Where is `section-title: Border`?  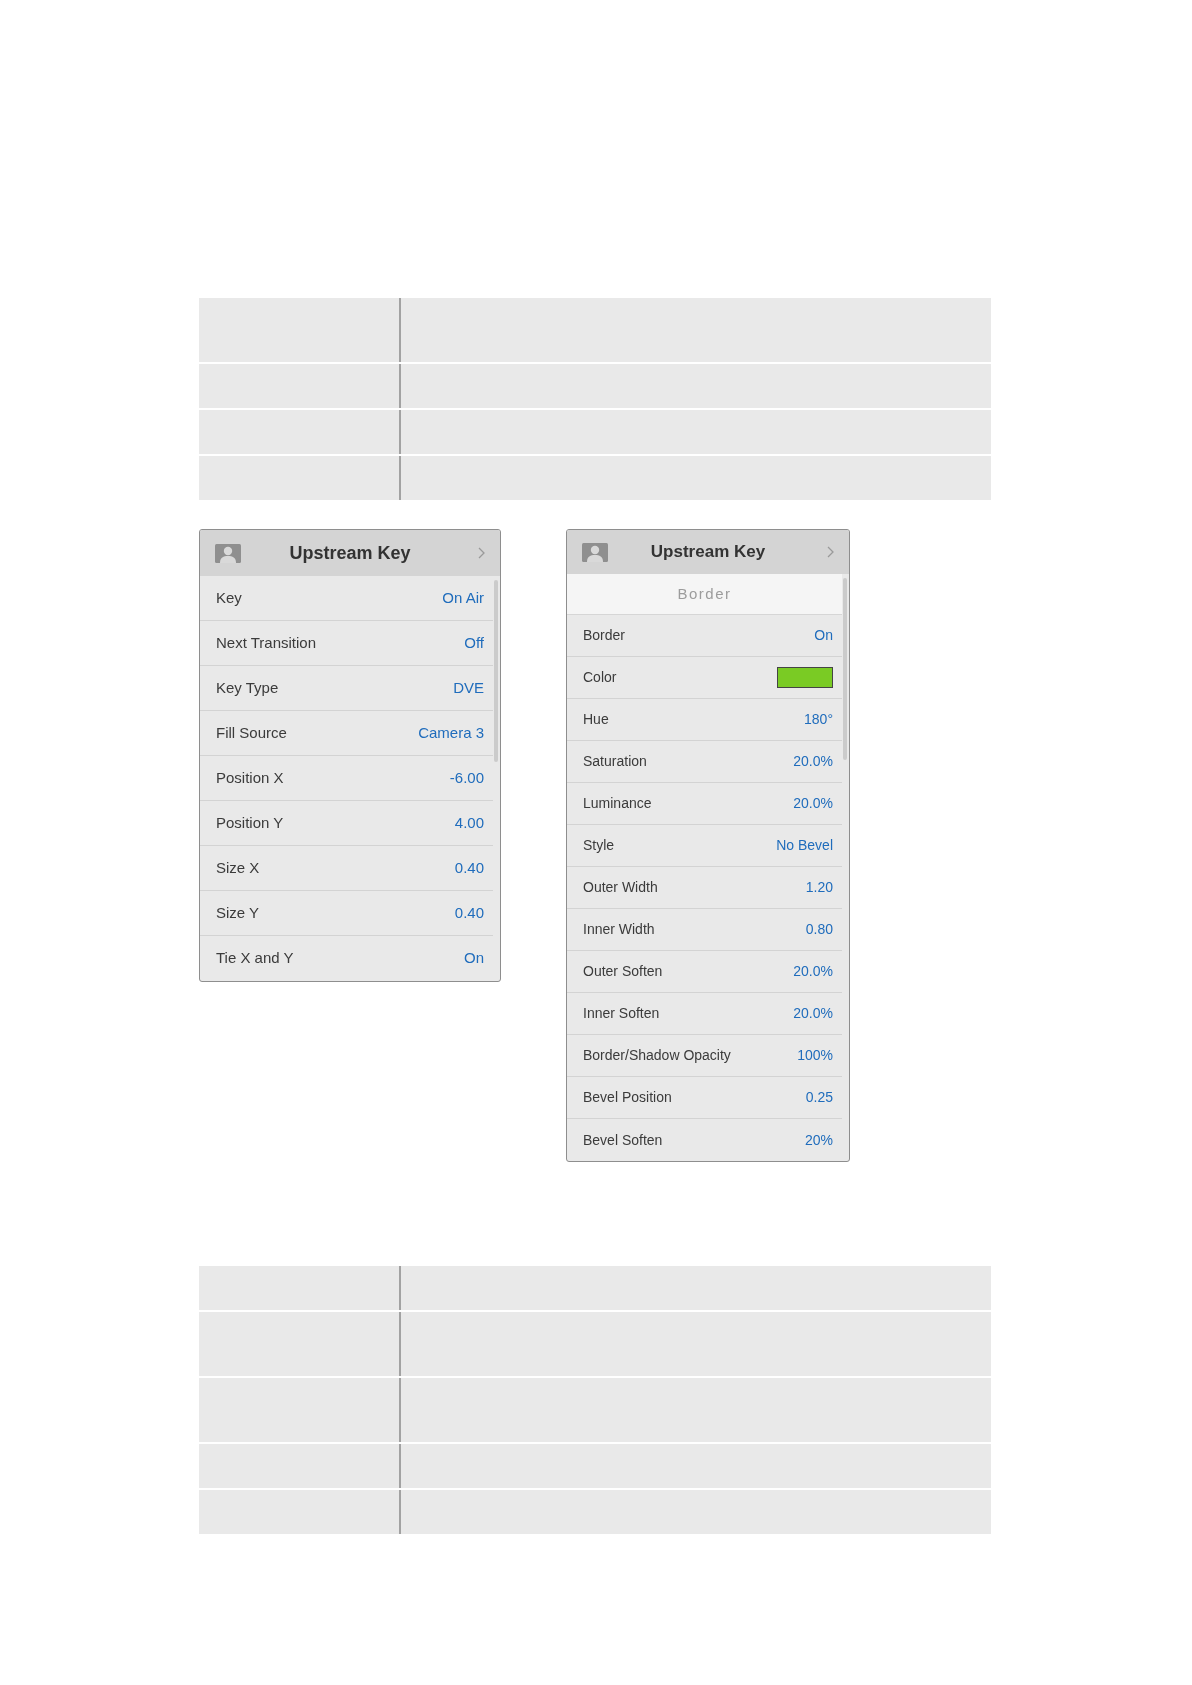
section-title: Border is located at coordinates (704, 594).